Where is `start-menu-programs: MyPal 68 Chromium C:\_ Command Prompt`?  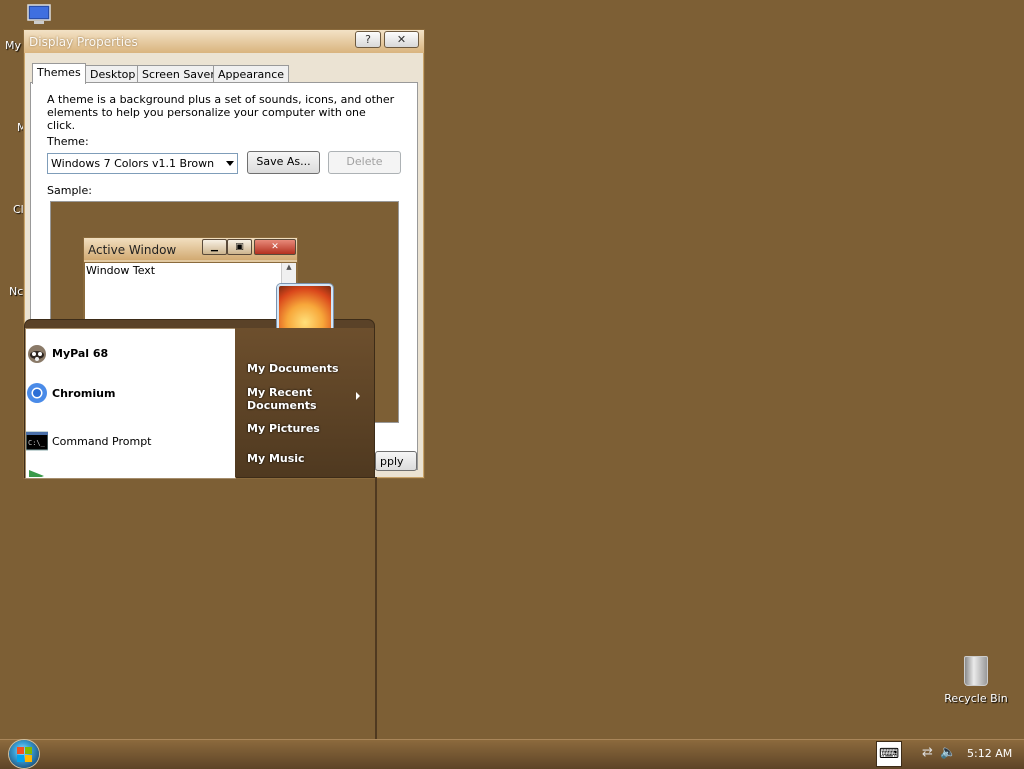
start-menu-programs: MyPal 68 Chromium C:\_ Command Prompt is located at coordinates (130, 403).